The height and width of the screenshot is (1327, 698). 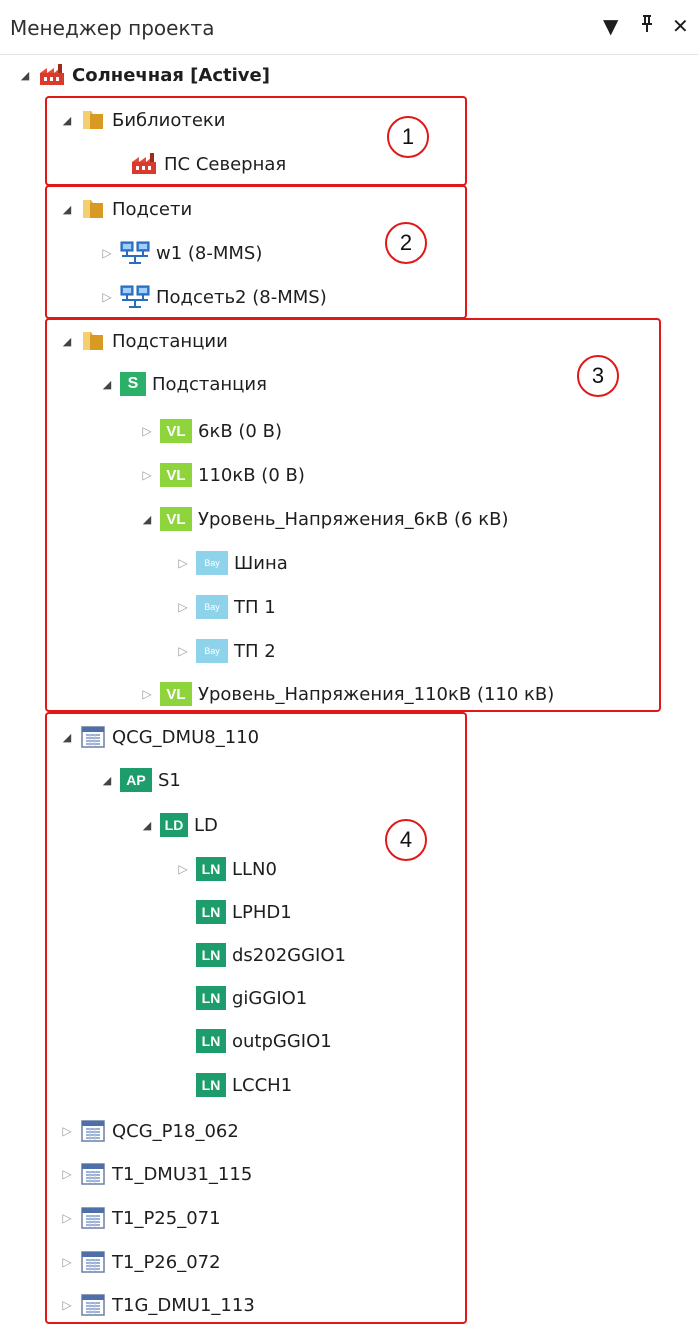 What do you see at coordinates (140, 1218) in the screenshot?
I see `tree-node: ▷ T1_P25_071` at bounding box center [140, 1218].